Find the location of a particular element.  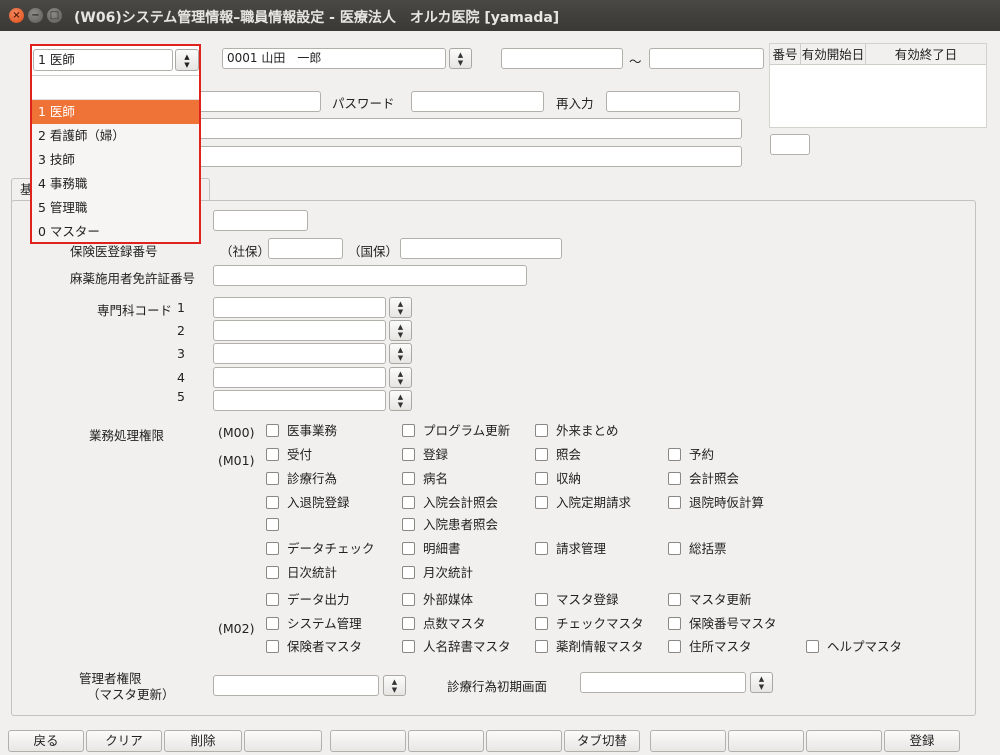

permission-checkbox: データ出力 is located at coordinates (308, 601).